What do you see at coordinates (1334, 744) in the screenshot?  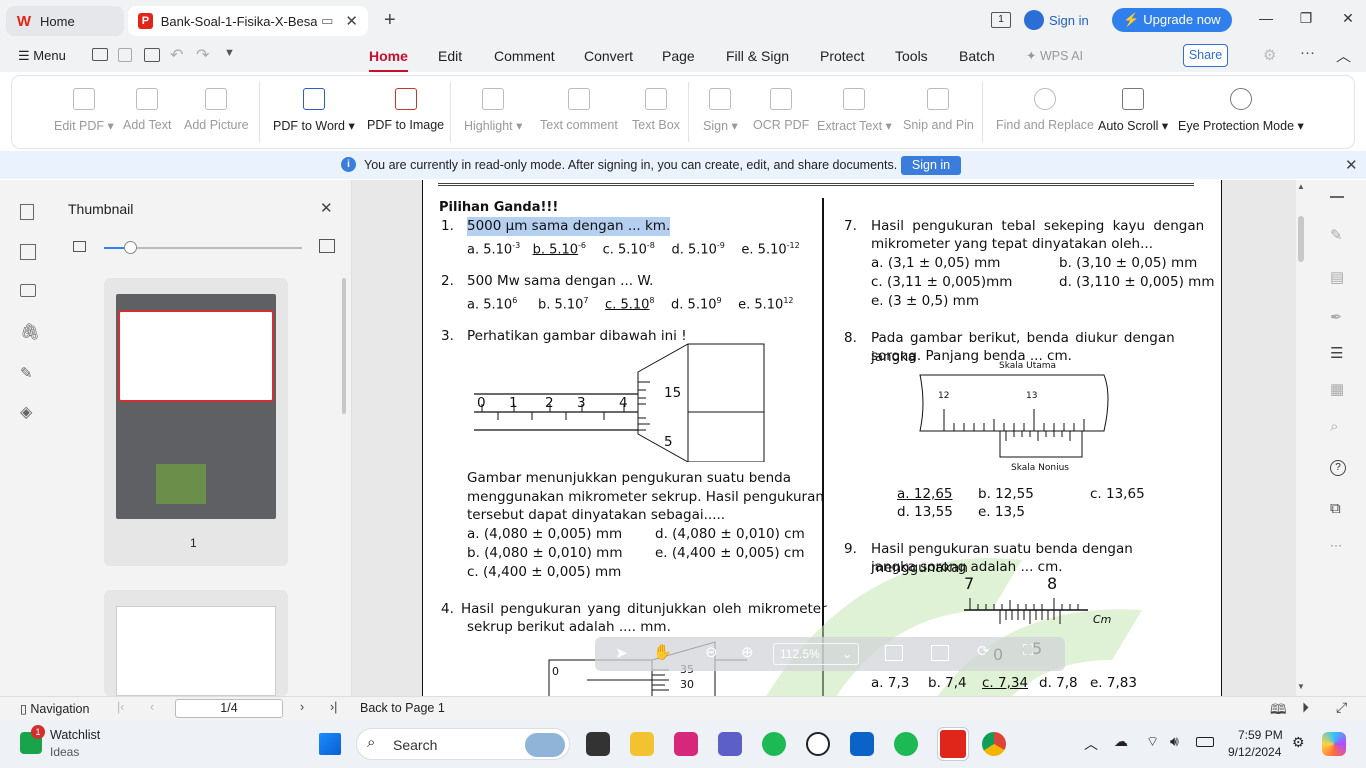 I see `copilot-icon` at bounding box center [1334, 744].